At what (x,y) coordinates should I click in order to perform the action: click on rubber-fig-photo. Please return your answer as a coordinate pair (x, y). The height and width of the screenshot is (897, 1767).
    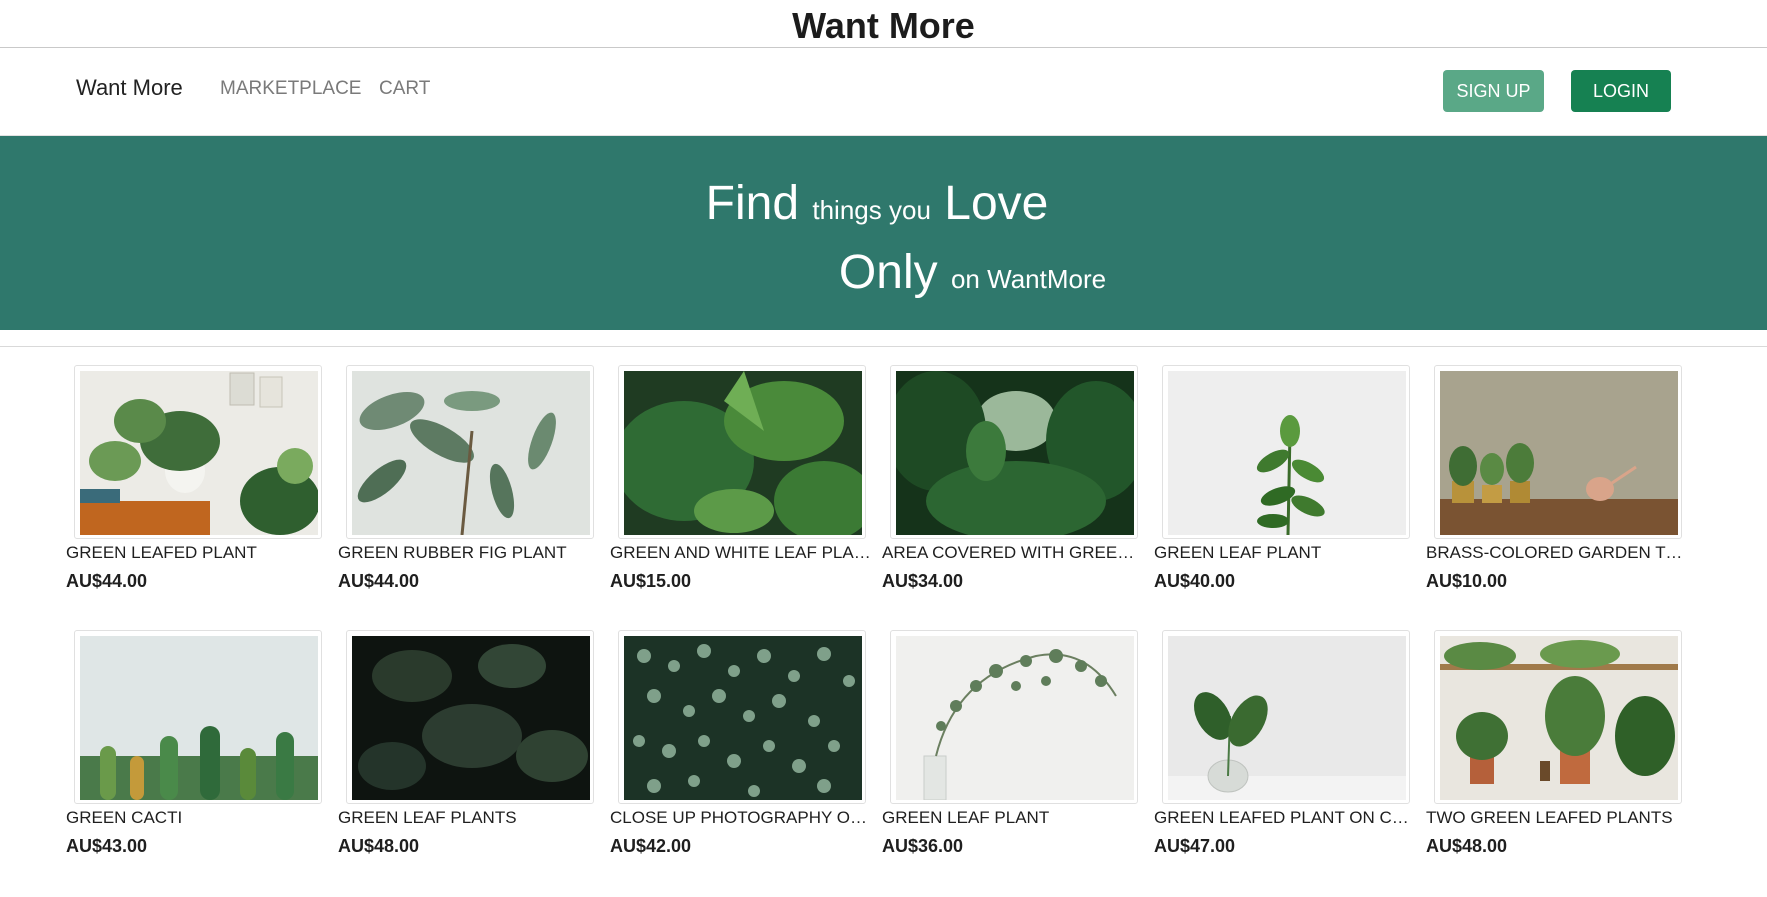
    Looking at the image, I should click on (471, 453).